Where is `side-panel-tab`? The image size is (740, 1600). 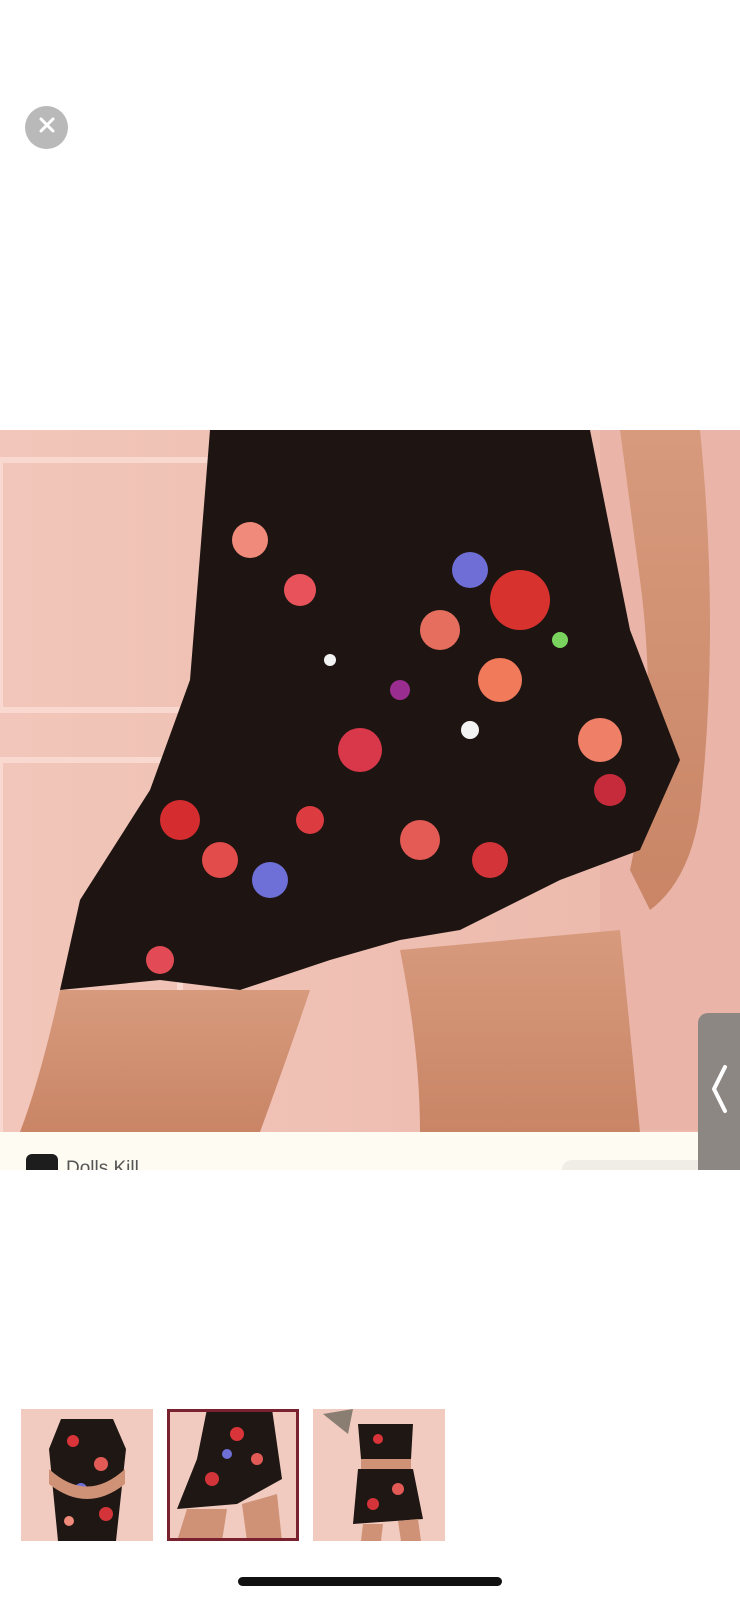
side-panel-tab is located at coordinates (719, 1091).